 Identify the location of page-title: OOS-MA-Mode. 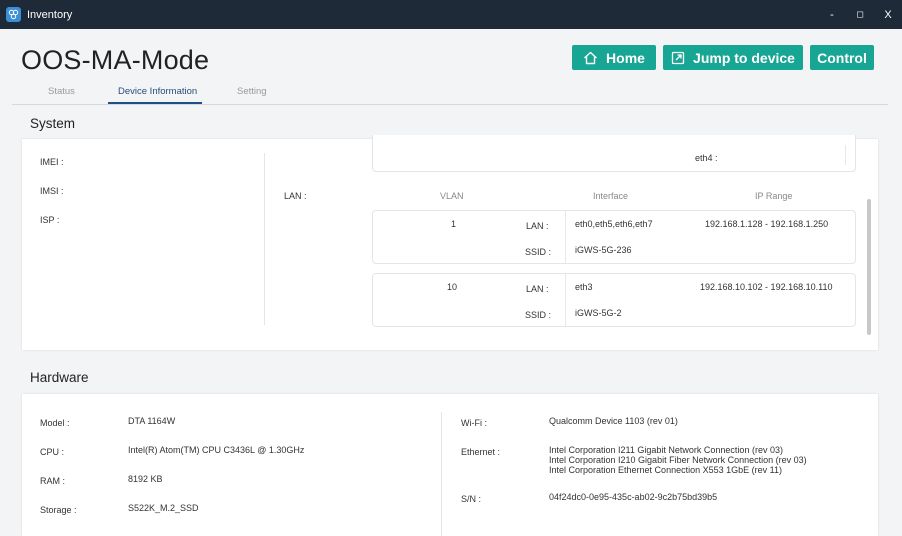
(115, 60).